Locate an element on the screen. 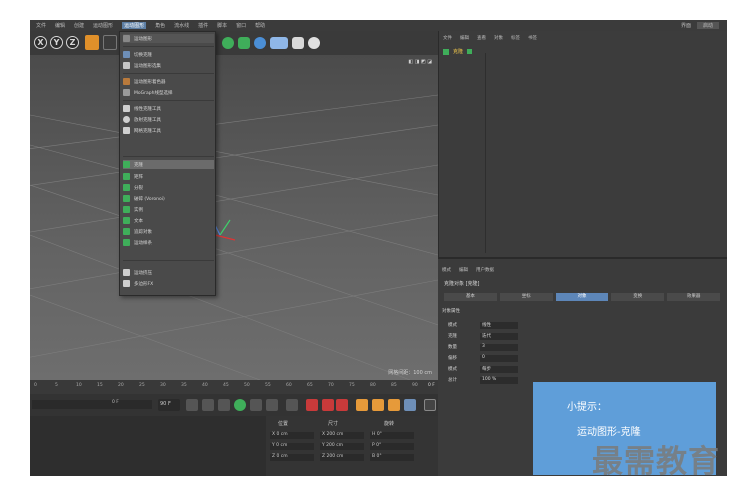 This screenshot has width=741, height=492. dropdown-header-label: 运动图形 is located at coordinates (143, 39).